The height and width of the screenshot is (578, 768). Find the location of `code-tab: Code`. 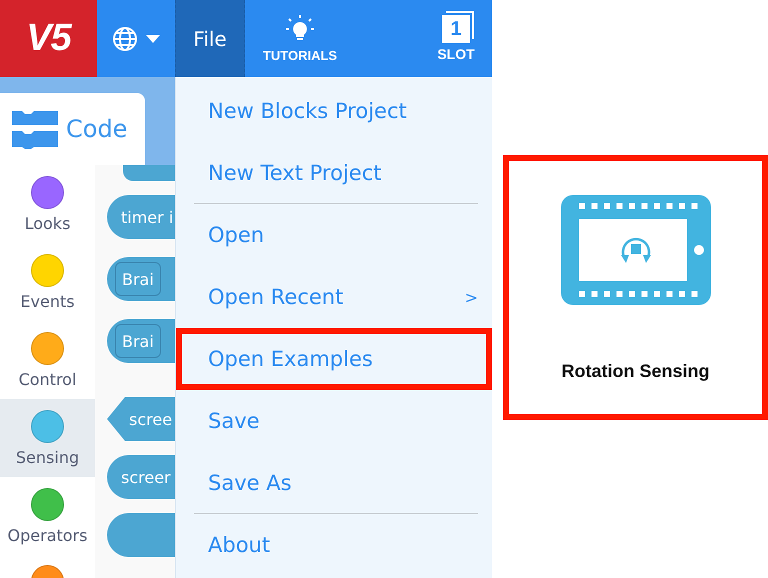

code-tab: Code is located at coordinates (72, 129).